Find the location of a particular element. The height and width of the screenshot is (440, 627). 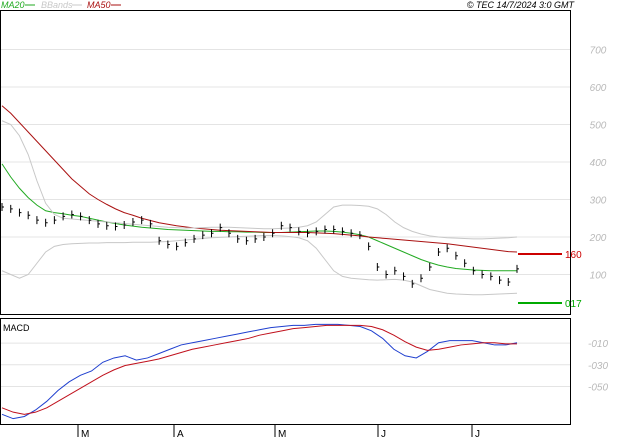

copyright-text: © TEC 14/7/2024 3:0 GMT is located at coordinates (521, 5).